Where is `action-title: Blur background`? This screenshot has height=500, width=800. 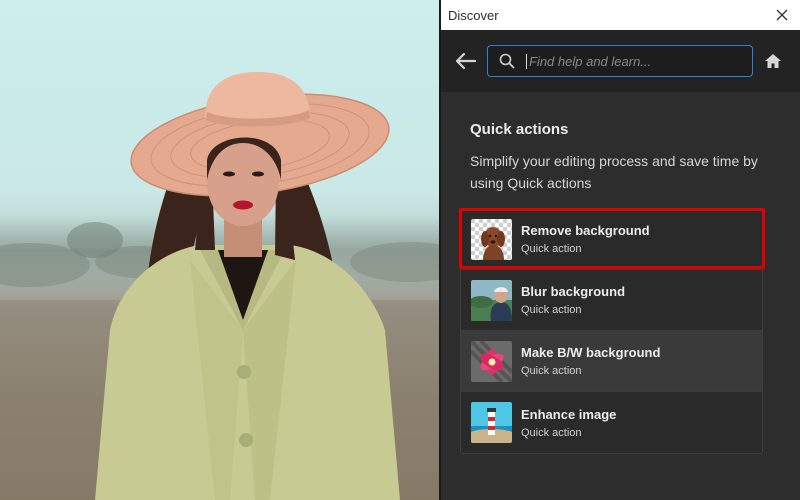
action-title: Blur background is located at coordinates (573, 291).